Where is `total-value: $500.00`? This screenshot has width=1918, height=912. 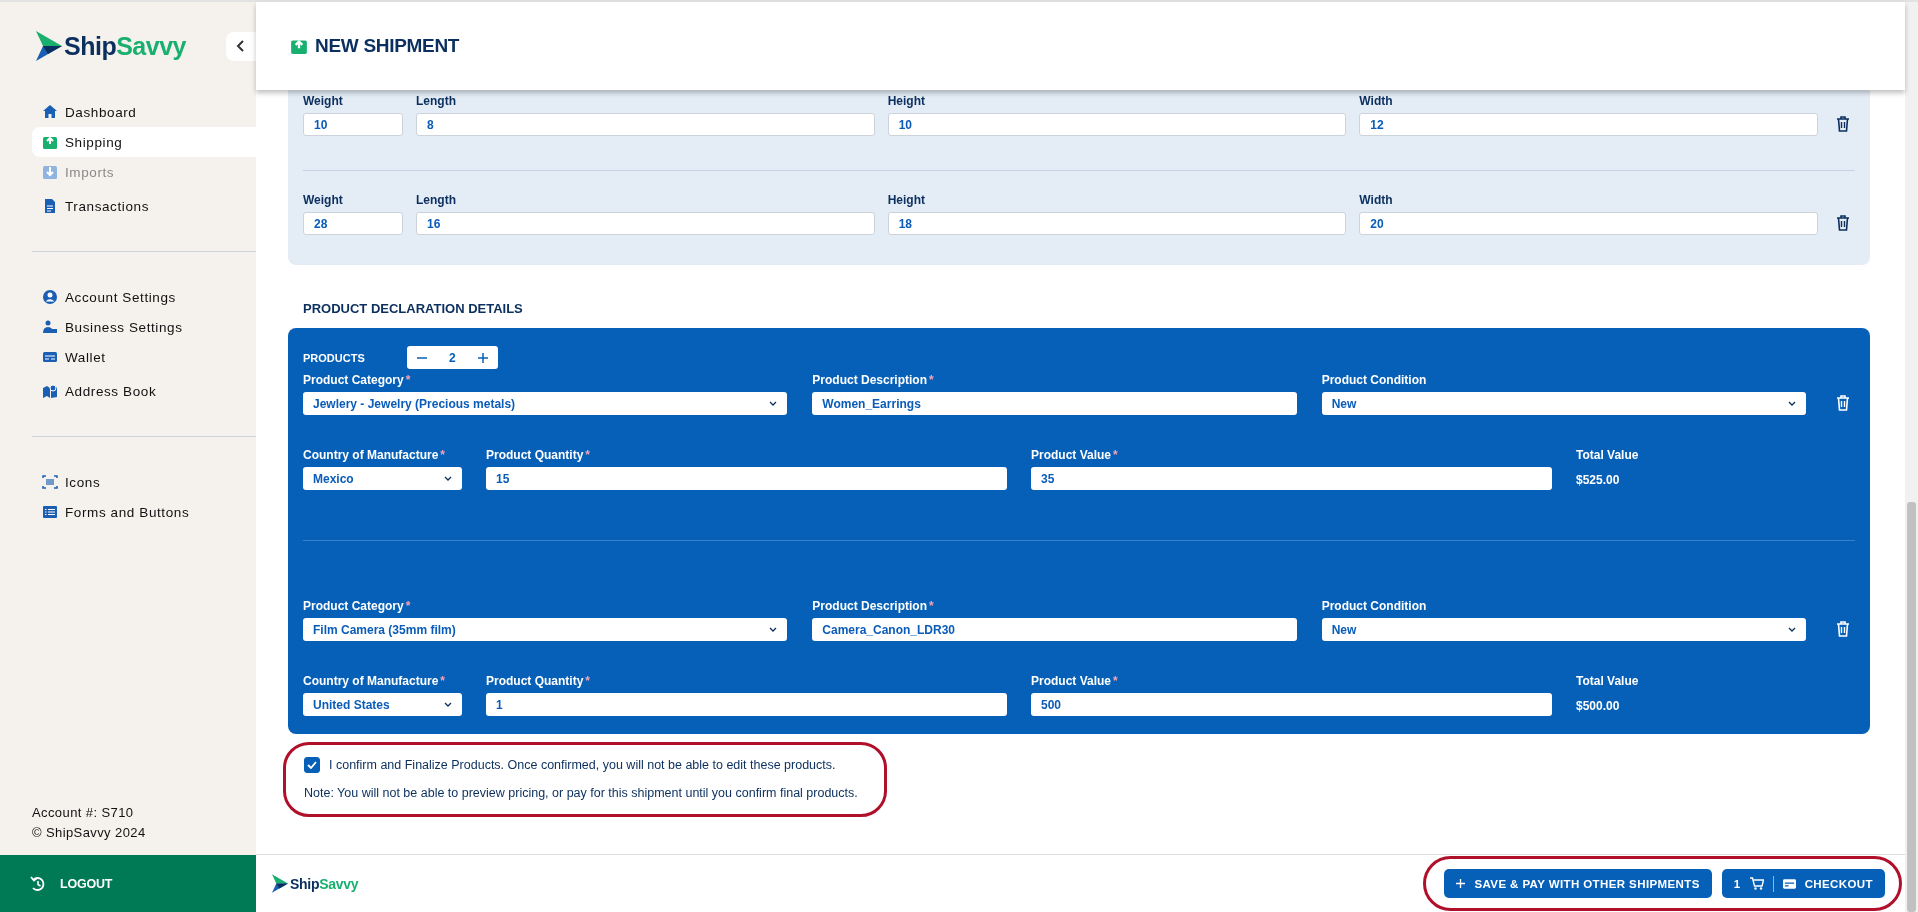
total-value: $500.00 is located at coordinates (1598, 706).